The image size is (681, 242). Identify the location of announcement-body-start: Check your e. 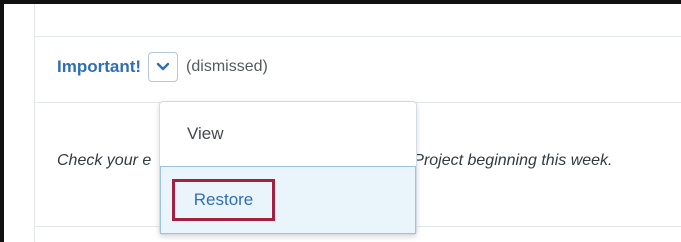
(104, 160).